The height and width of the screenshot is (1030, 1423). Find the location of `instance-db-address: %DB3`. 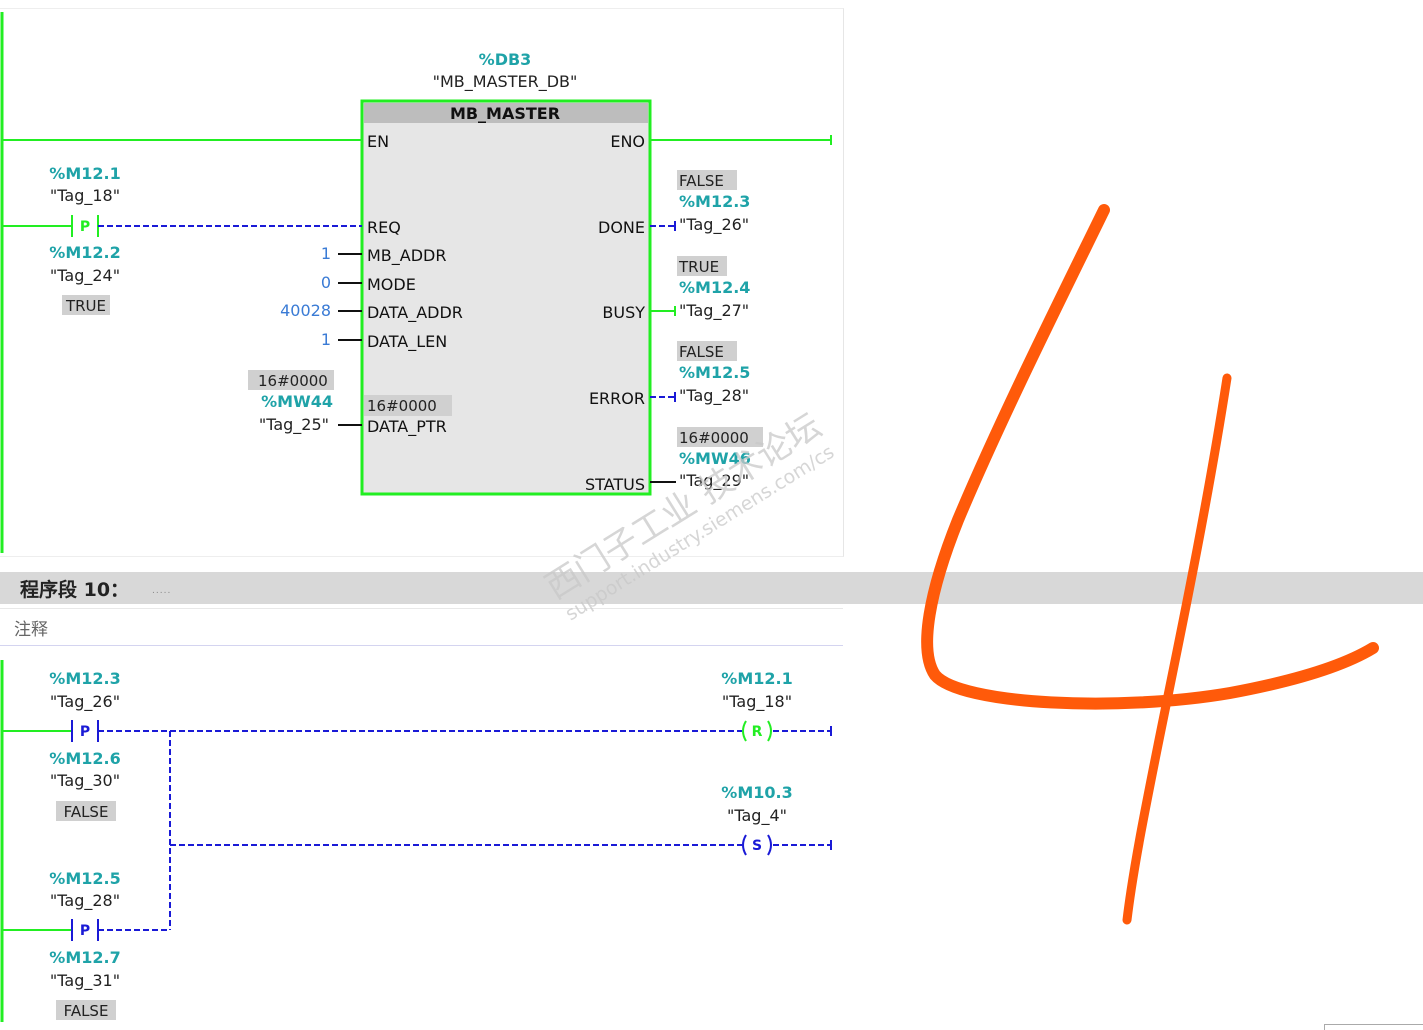

instance-db-address: %DB3 is located at coordinates (505, 59).